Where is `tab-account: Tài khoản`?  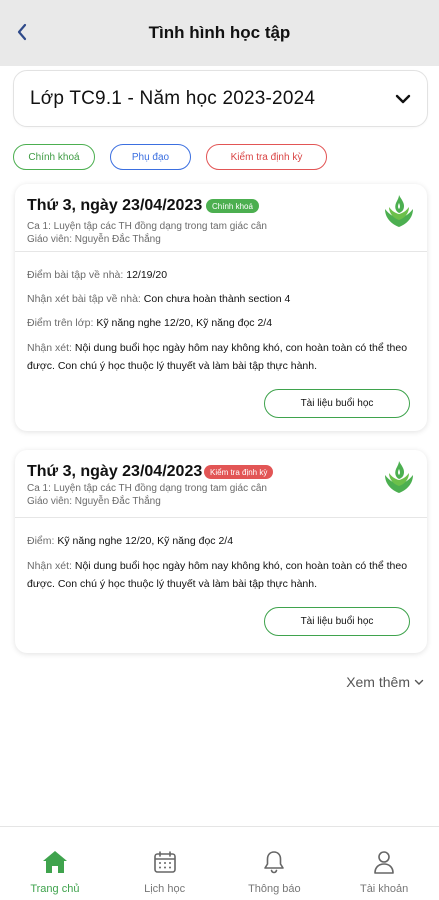
tab-account: Tài khoản is located at coordinates (384, 863).